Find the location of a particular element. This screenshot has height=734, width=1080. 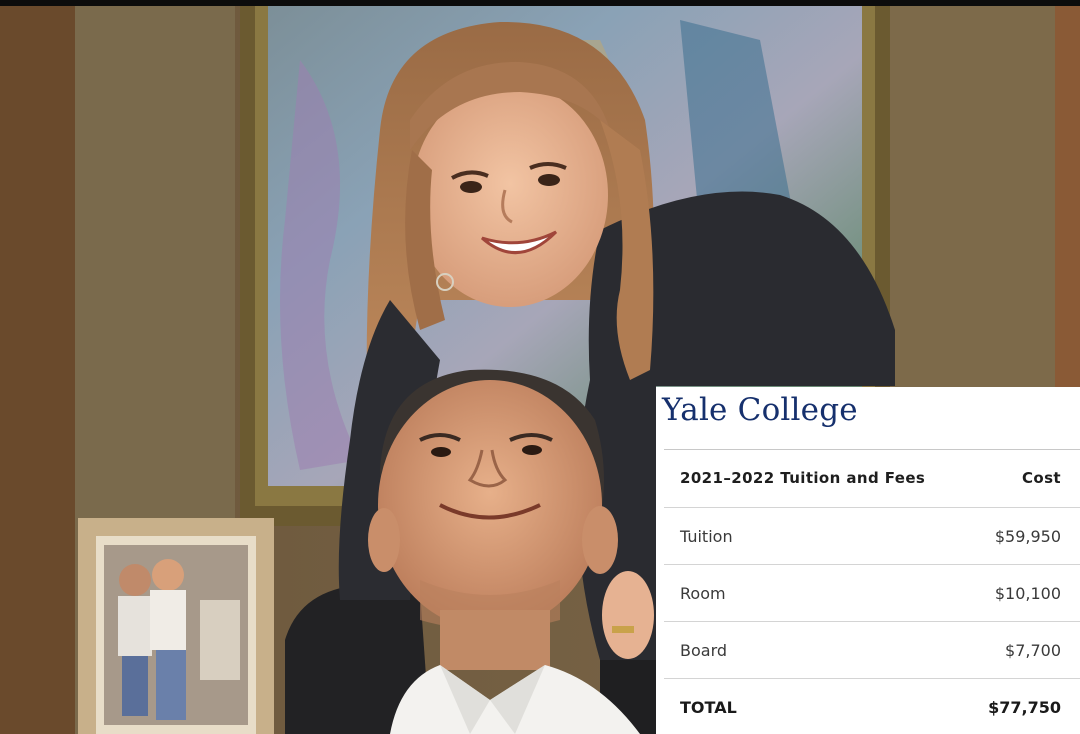

row-label: Room is located at coordinates (703, 593).